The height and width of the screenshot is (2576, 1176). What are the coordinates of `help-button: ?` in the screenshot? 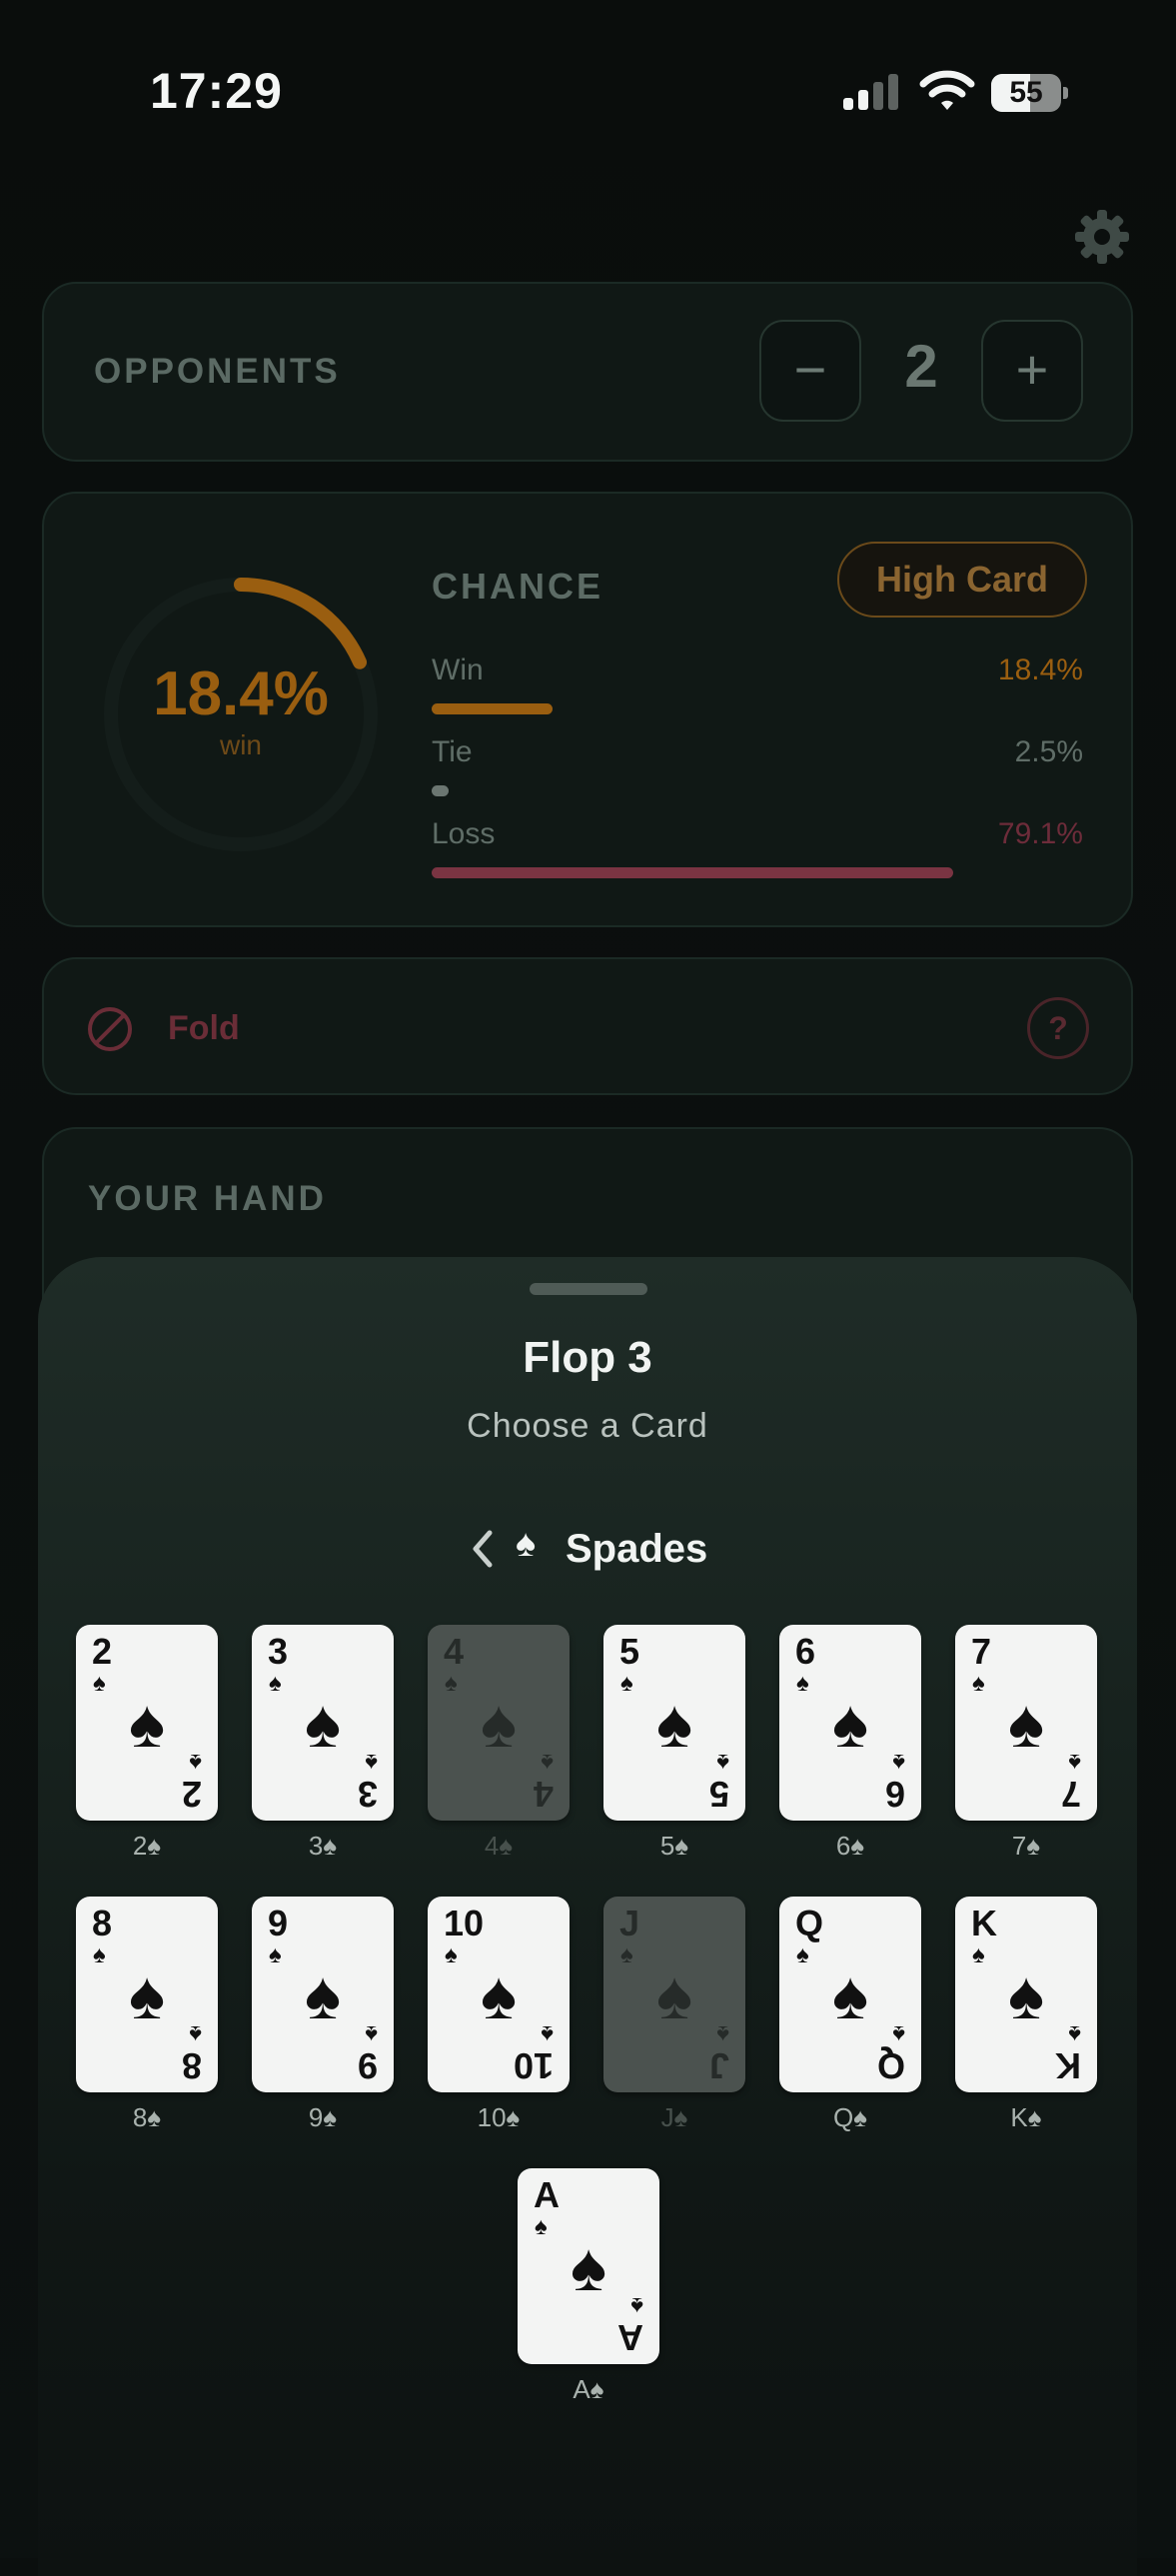 It's located at (1058, 1028).